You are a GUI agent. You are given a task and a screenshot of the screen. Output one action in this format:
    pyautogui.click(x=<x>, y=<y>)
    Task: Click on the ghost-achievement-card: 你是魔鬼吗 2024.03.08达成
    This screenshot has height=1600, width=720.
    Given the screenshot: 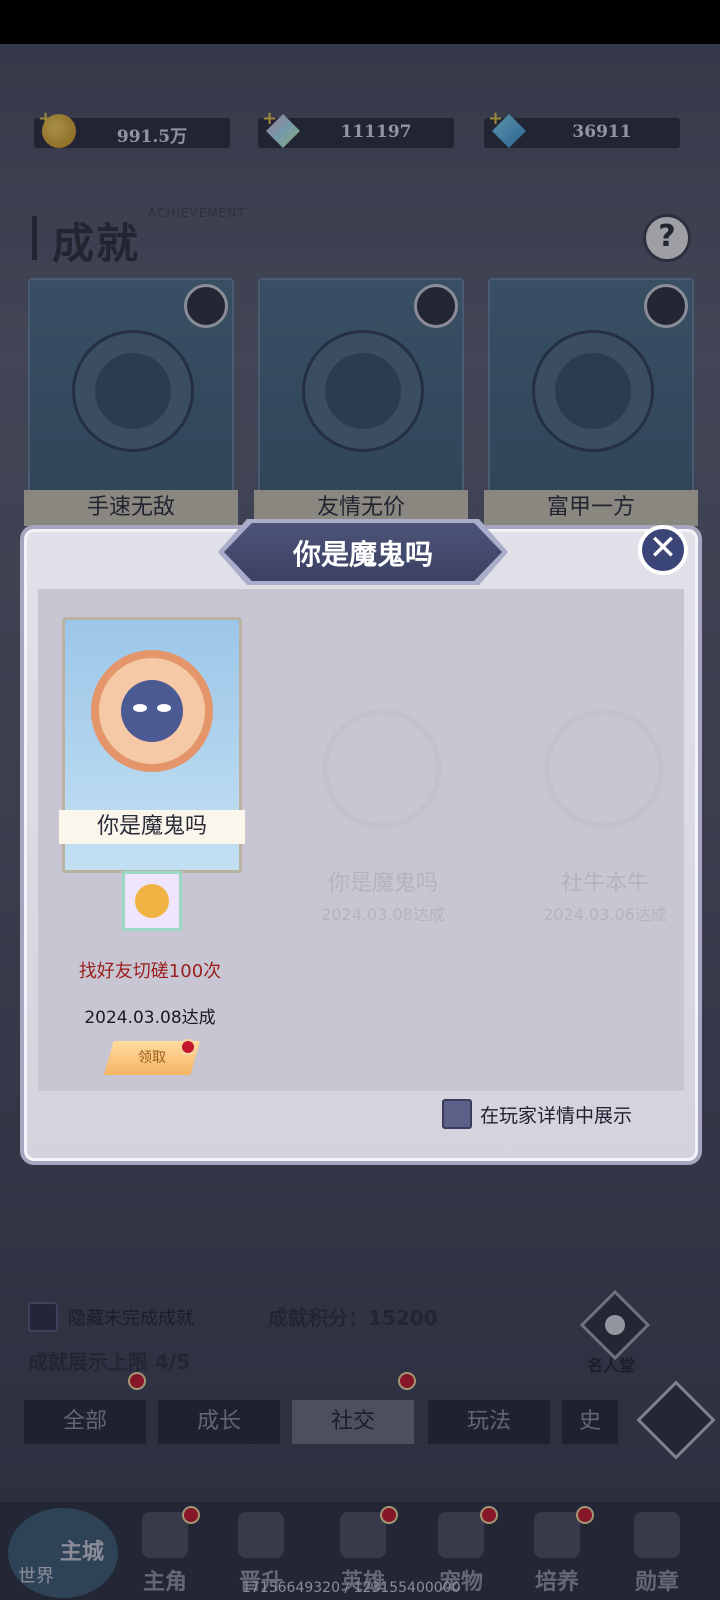 What is the action you would take?
    pyautogui.click(x=383, y=796)
    